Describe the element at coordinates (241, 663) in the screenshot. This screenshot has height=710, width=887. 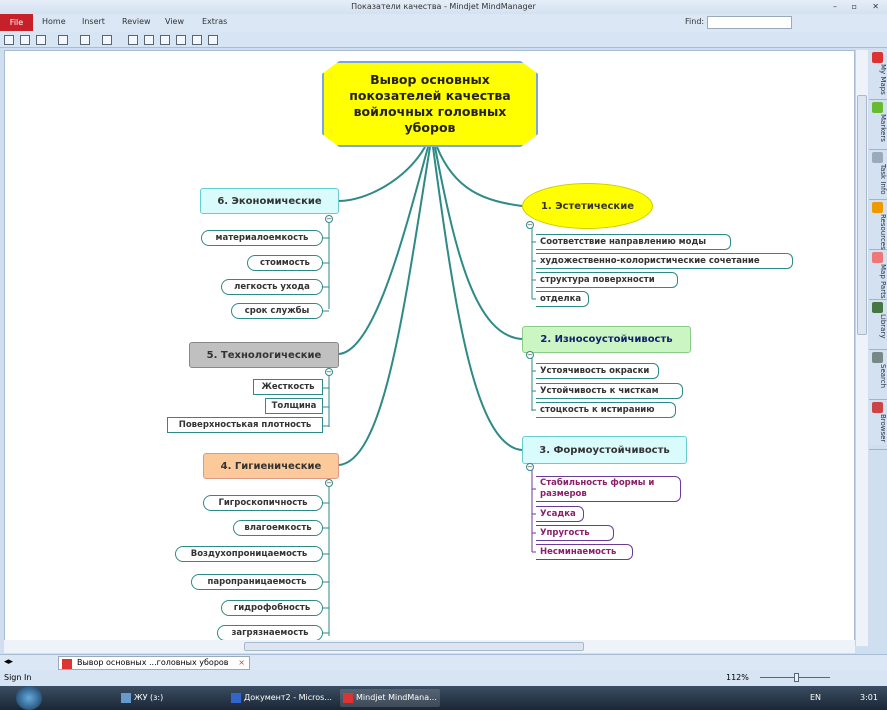
I see `close-tab-icon: ×` at that location.